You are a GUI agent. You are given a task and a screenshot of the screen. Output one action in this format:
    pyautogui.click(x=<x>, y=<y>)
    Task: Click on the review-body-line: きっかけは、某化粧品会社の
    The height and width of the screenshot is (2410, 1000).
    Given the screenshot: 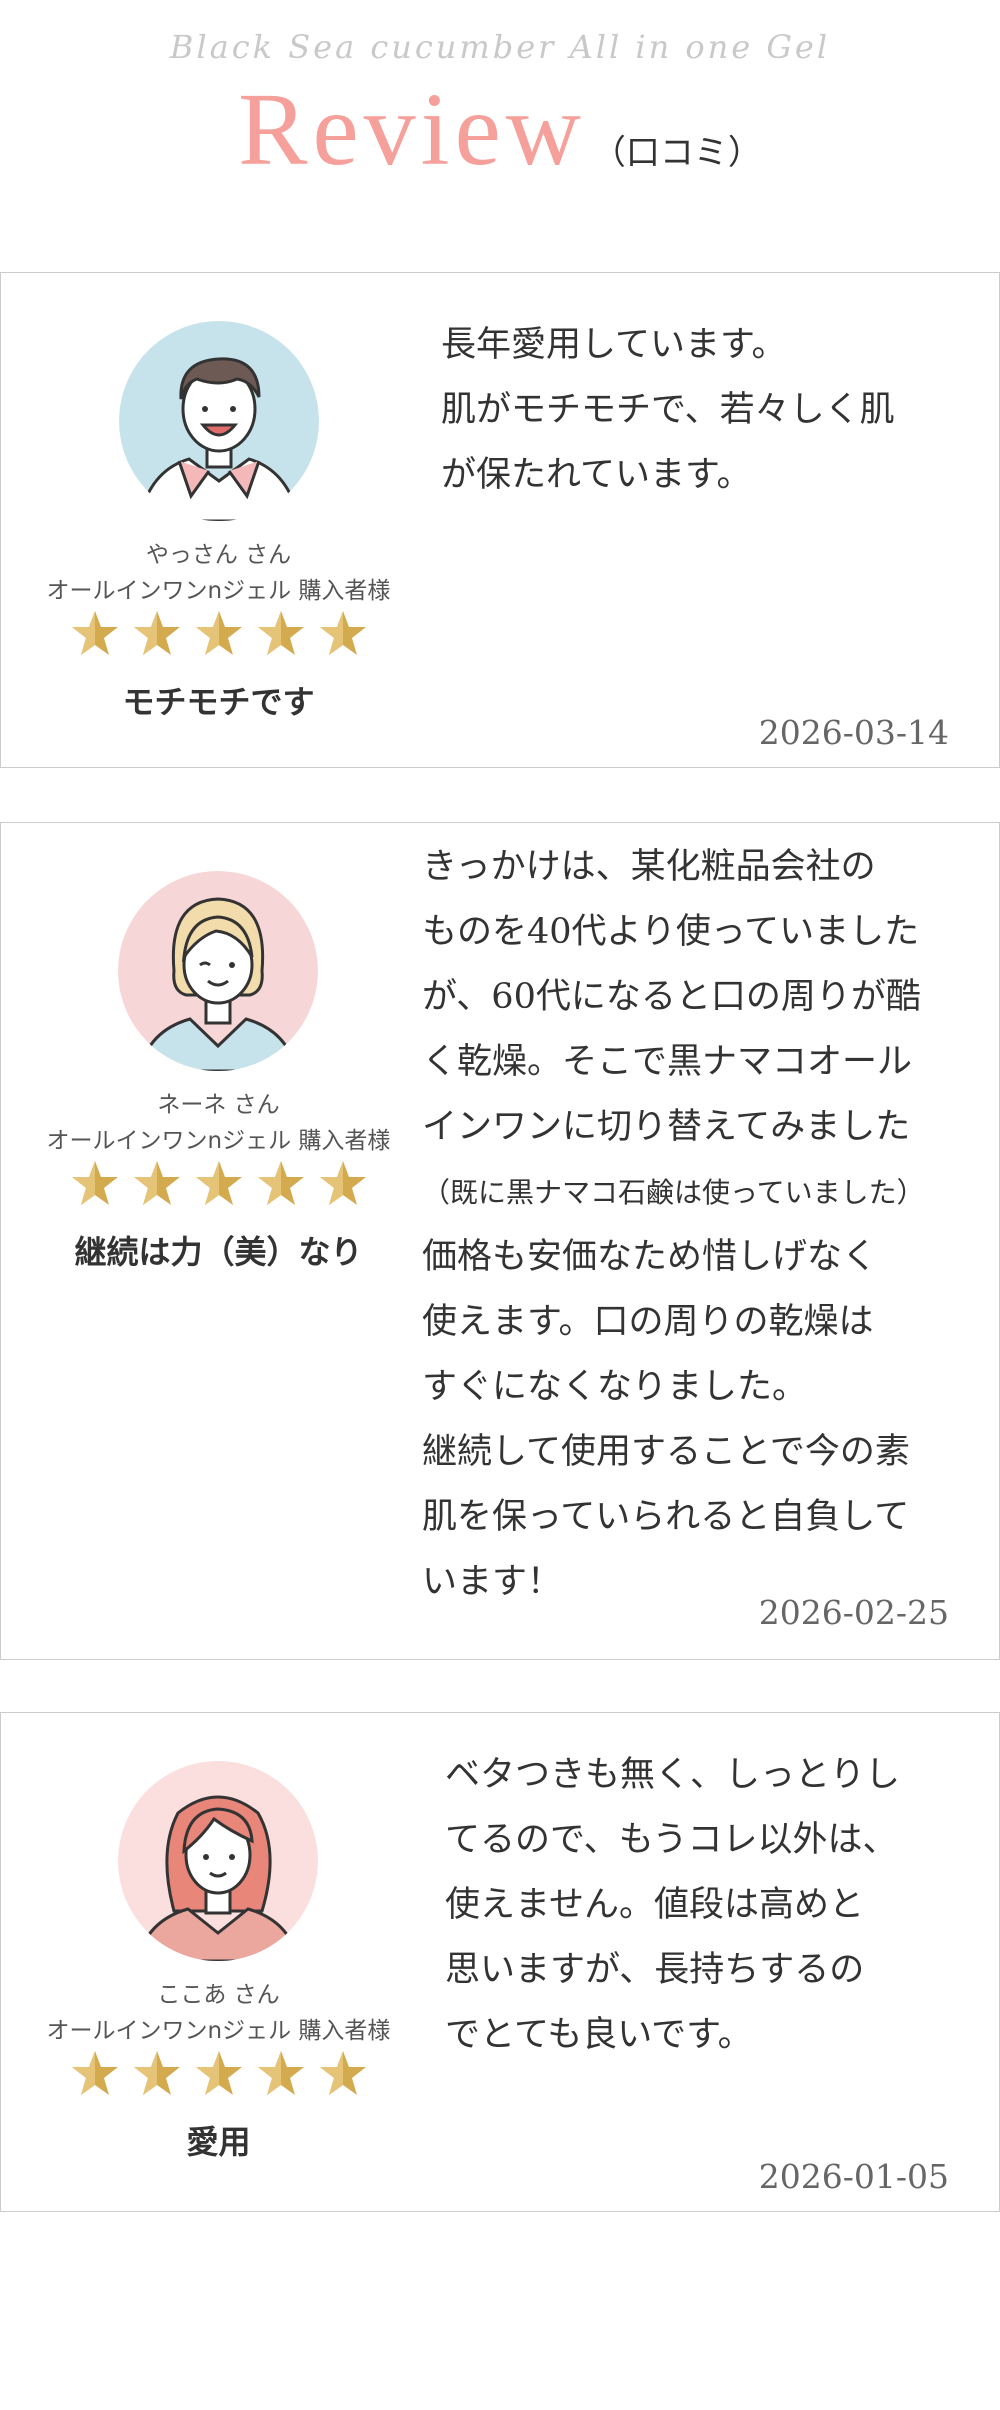 What is the action you would take?
    pyautogui.click(x=649, y=867)
    